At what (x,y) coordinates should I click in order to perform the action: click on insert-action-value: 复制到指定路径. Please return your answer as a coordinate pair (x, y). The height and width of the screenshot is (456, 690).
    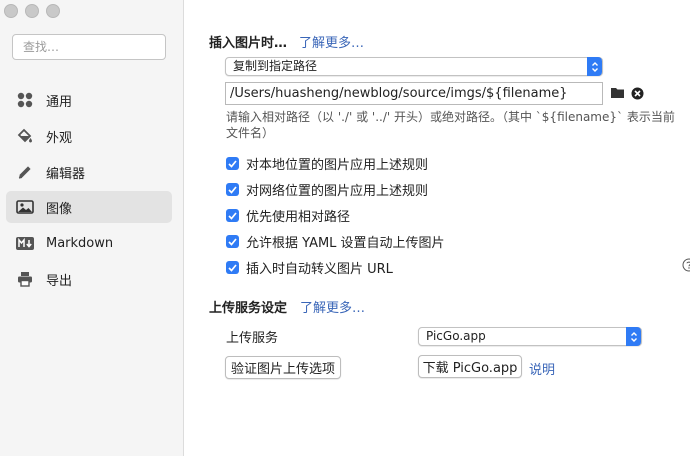
    Looking at the image, I should click on (275, 66).